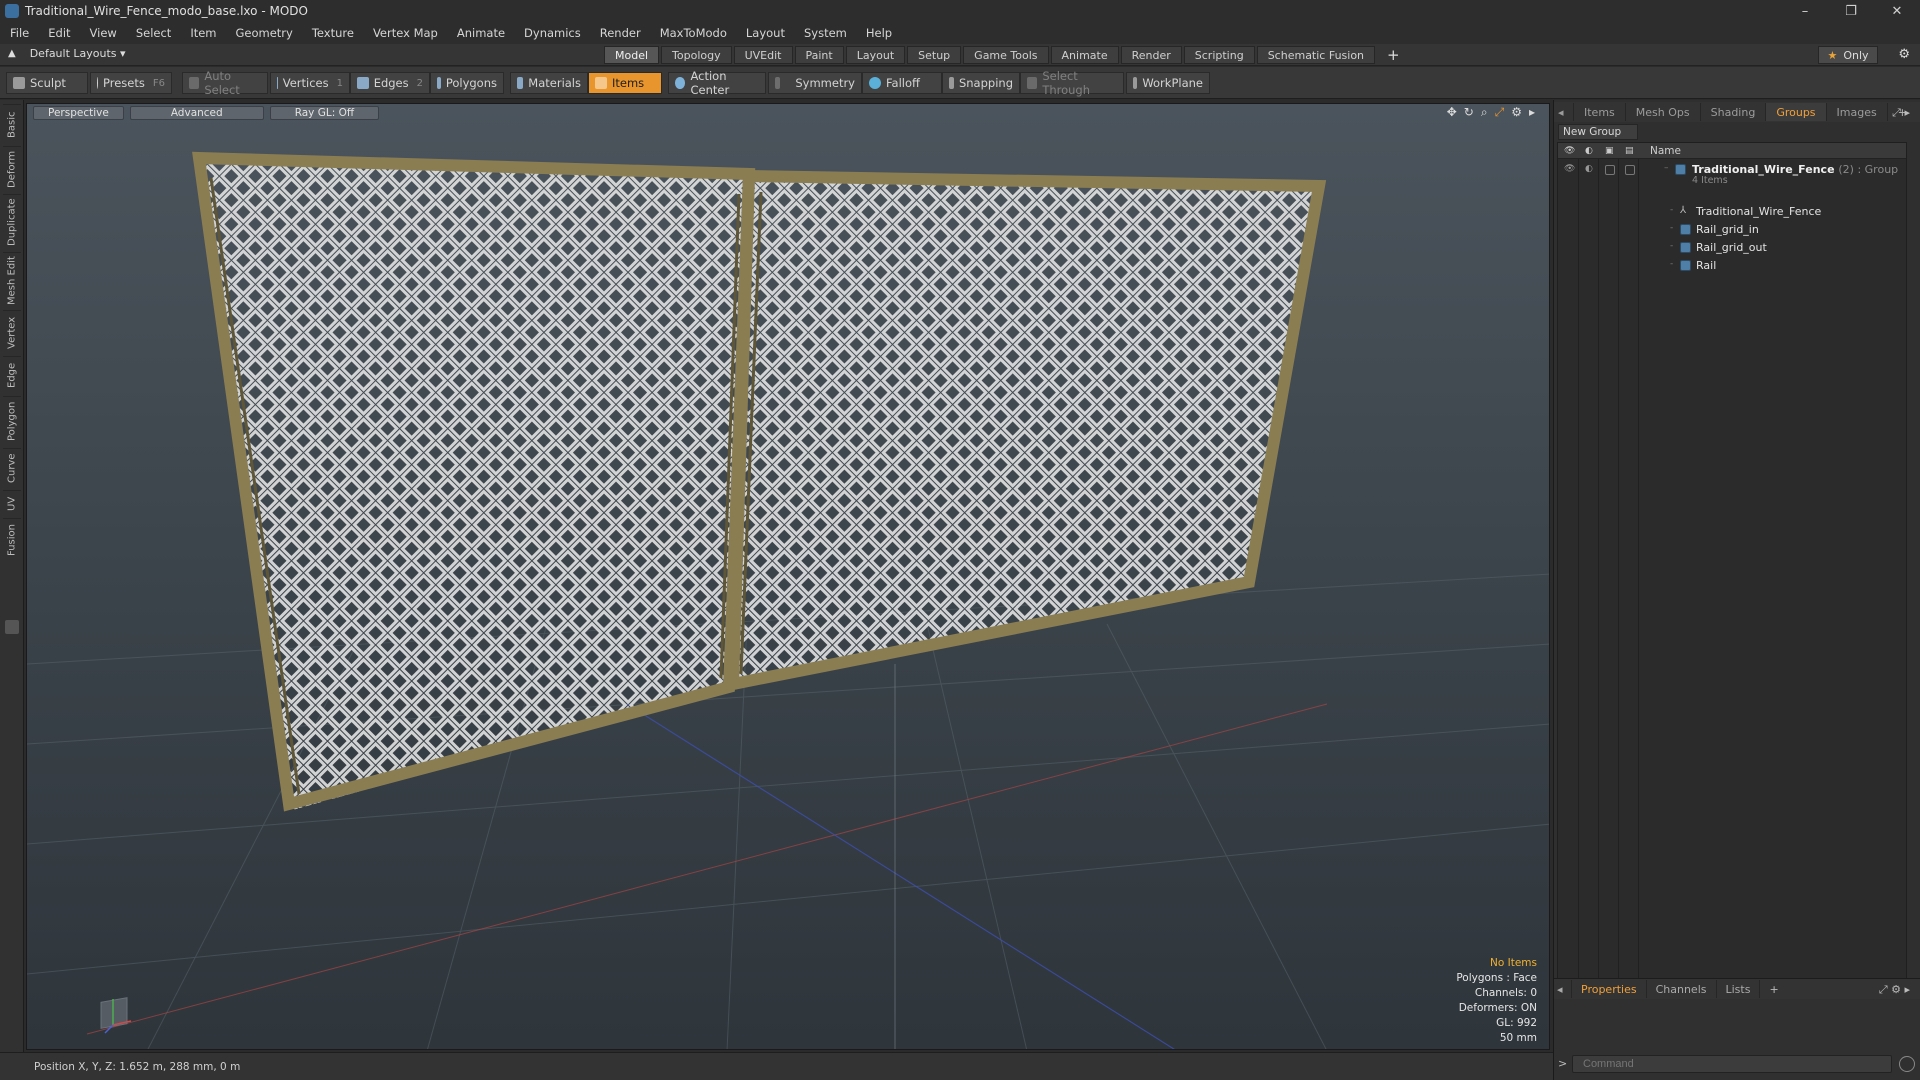 This screenshot has width=1920, height=1080. What do you see at coordinates (1563, 989) in the screenshot?
I see `properties-menu-icon: ◂` at bounding box center [1563, 989].